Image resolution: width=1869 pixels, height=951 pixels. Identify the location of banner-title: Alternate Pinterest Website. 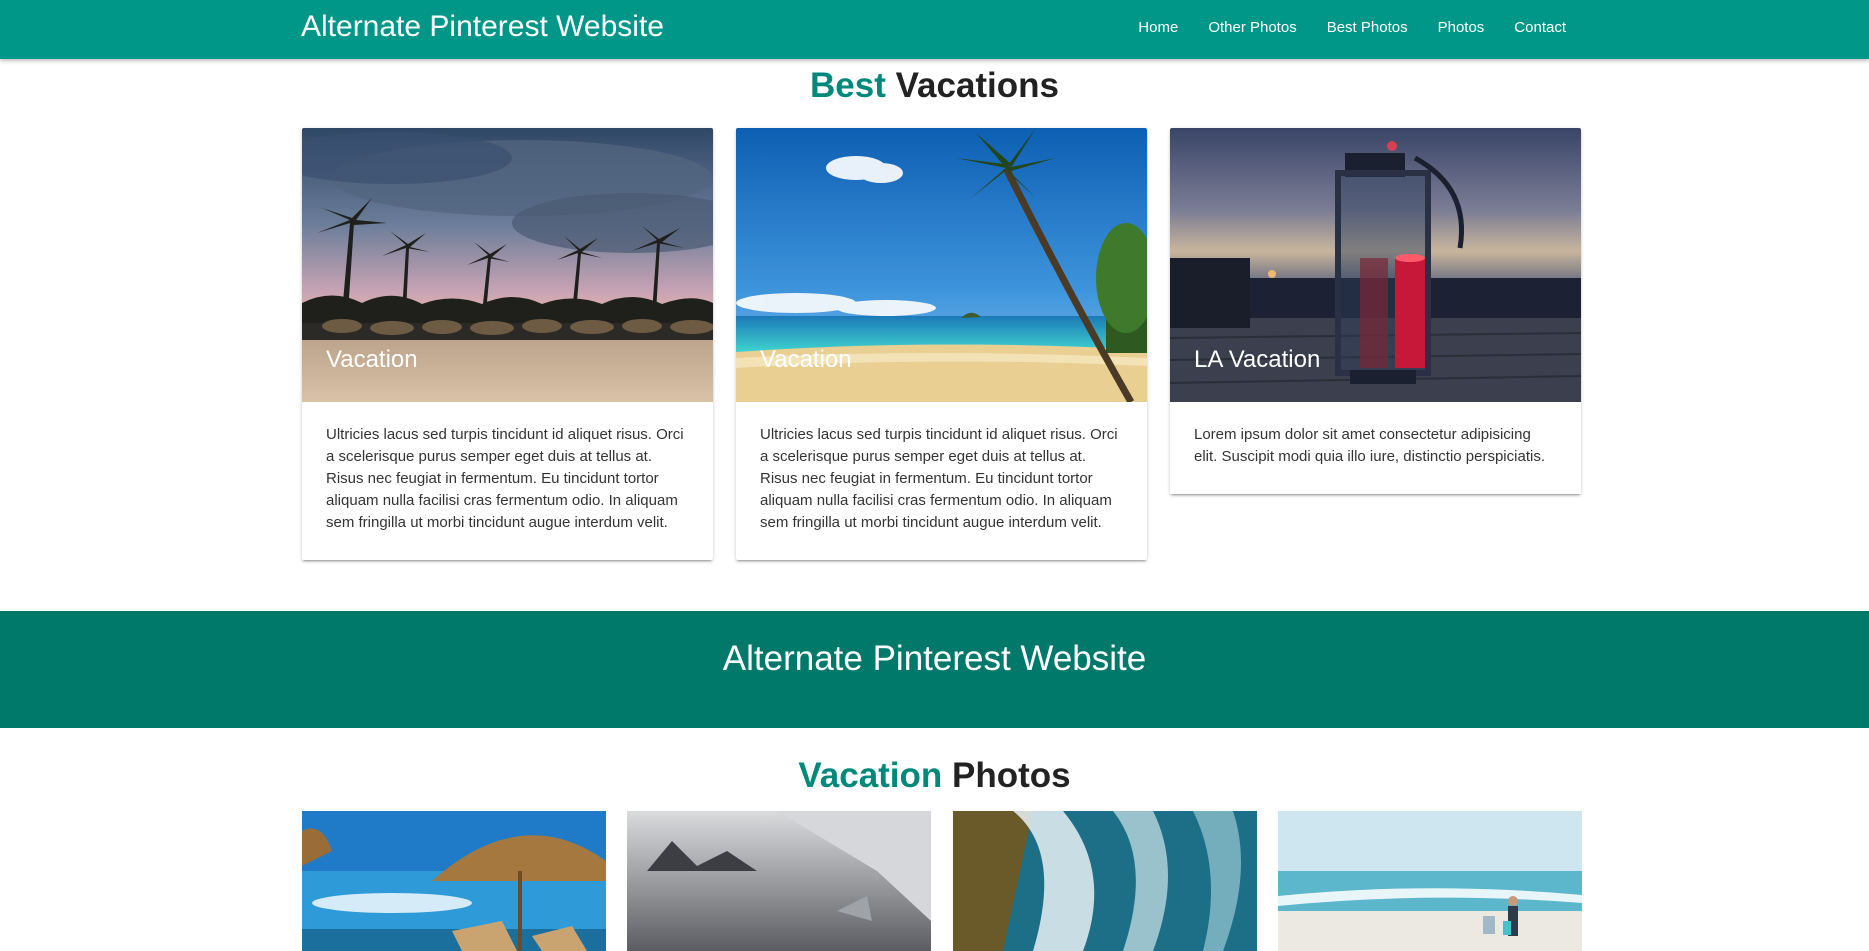
(934, 658).